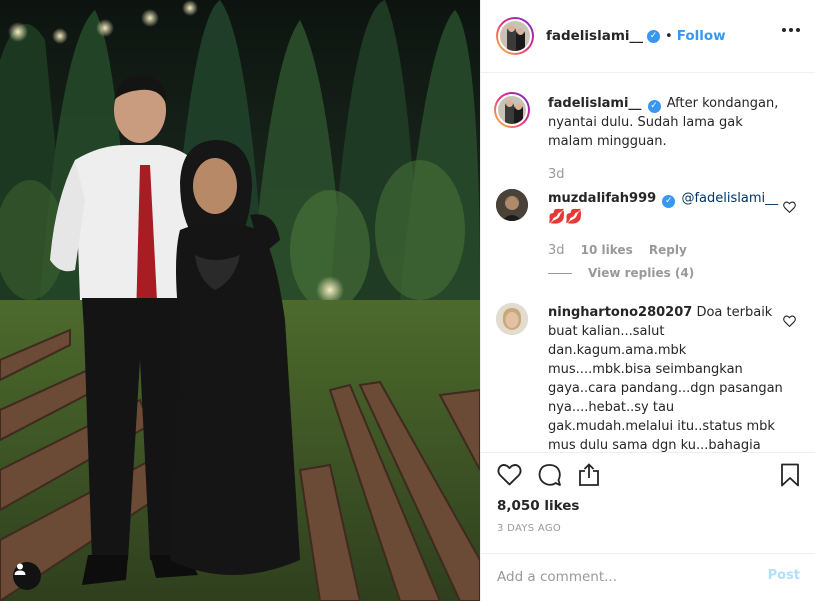  Describe the element at coordinates (648, 526) in the screenshot. I see `post-actions: 8,050 likes 3 DAYS AGO Post` at that location.